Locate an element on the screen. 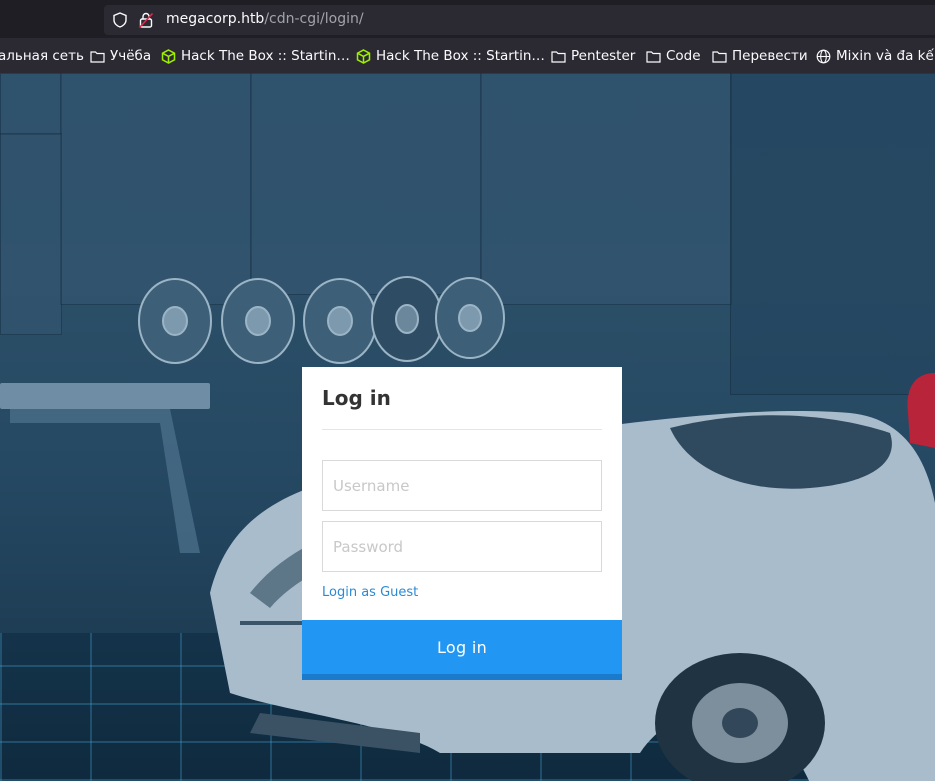 The width and height of the screenshot is (935, 781). tracking-protection-shield-icon is located at coordinates (120, 22).